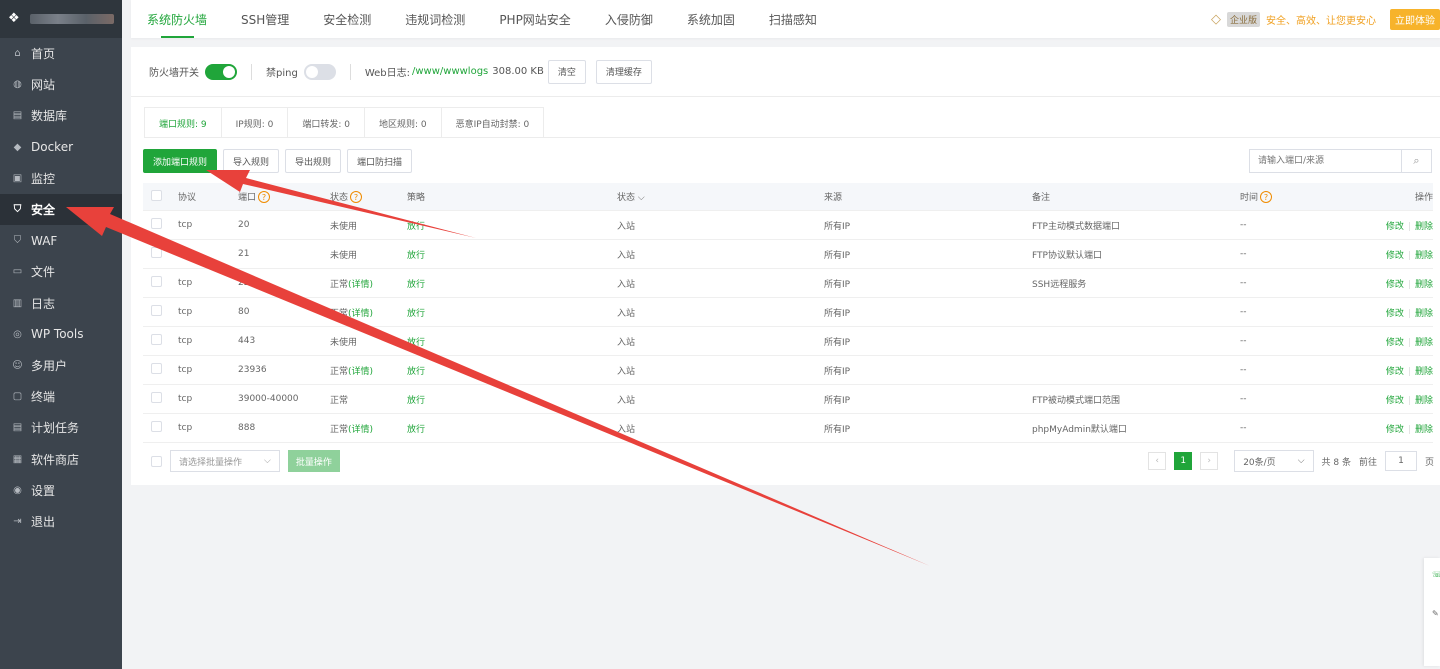 The width and height of the screenshot is (1440, 669). Describe the element at coordinates (61, 365) in the screenshot. I see `sidebar-item-10: ☺ 多用户` at that location.